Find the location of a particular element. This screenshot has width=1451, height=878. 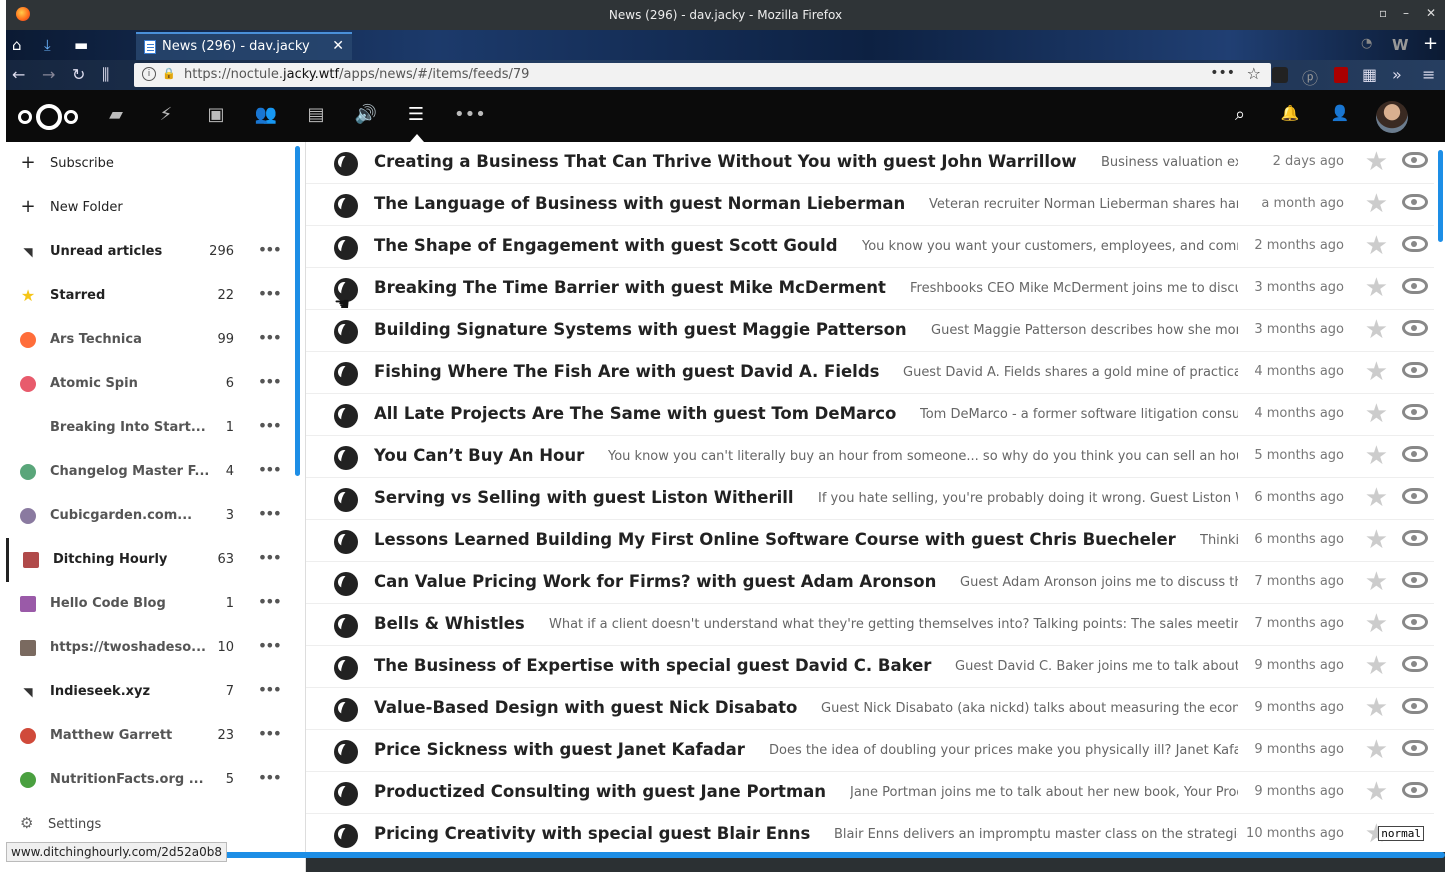

calendar-icon: ▤ is located at coordinates (316, 116).